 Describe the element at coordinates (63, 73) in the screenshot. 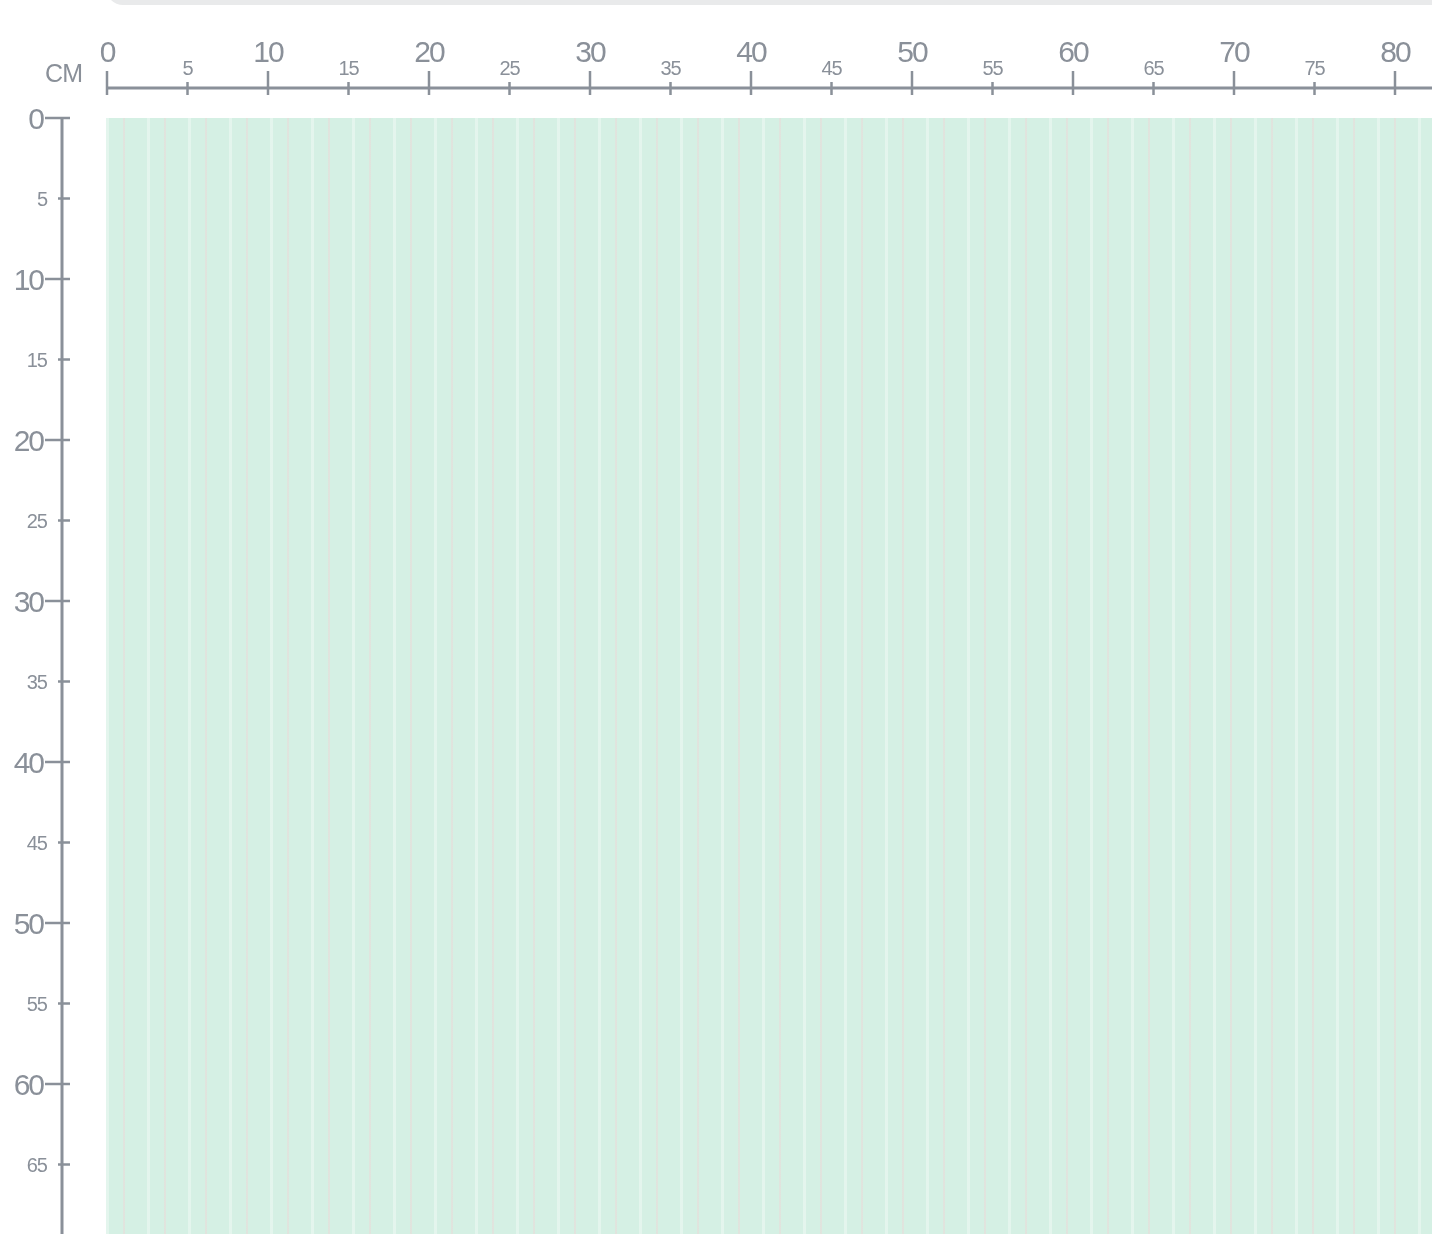

I see `unit-label: CM` at that location.